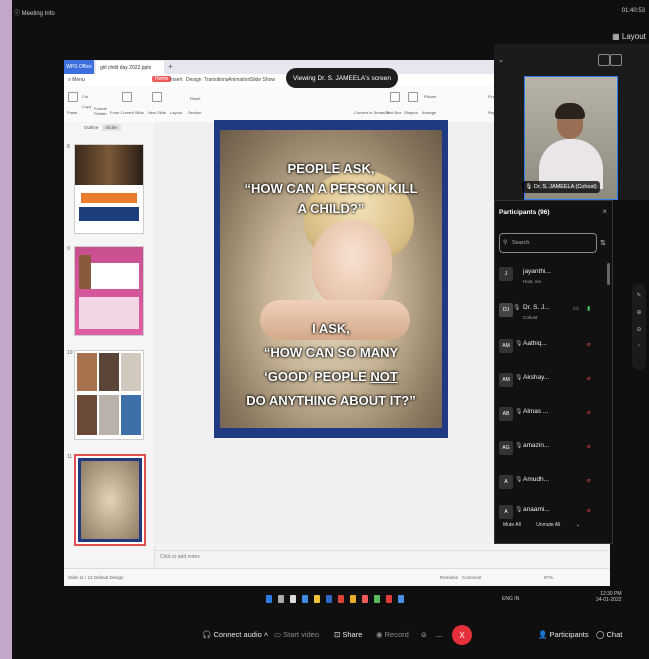  I want to click on ribbon-label: Picture, so click(430, 96).